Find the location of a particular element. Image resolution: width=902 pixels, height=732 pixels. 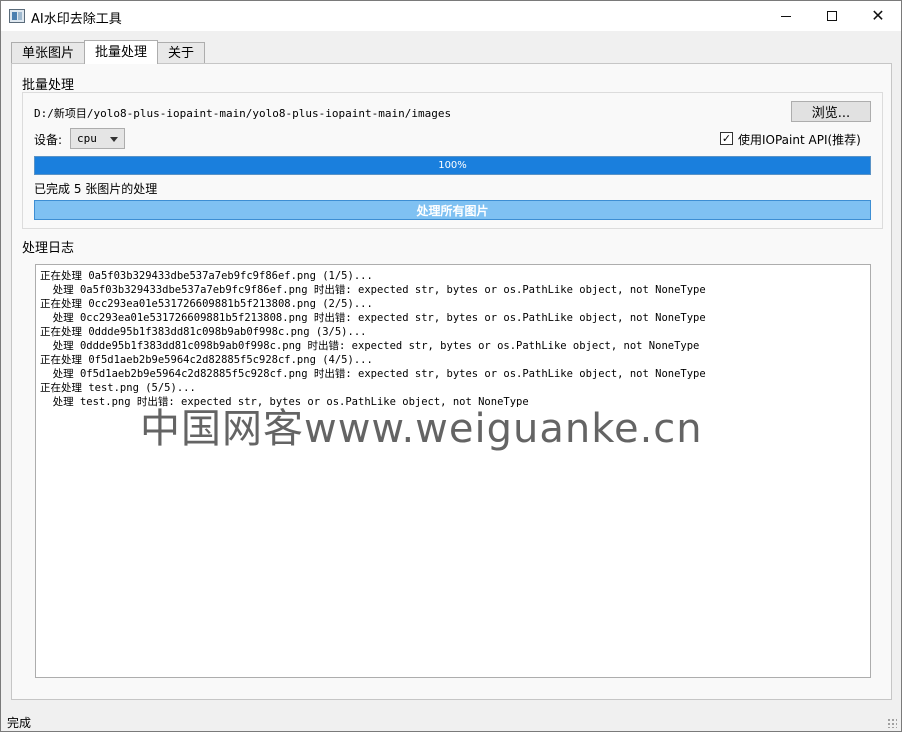

checkmark-icon: ✓ is located at coordinates (726, 138).